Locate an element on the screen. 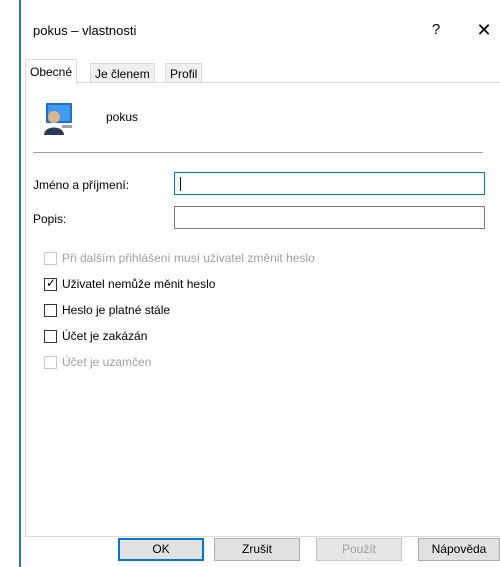 This screenshot has width=500, height=567. title-bar: pokus – vlastnosti ? ✕ is located at coordinates (260, 26).